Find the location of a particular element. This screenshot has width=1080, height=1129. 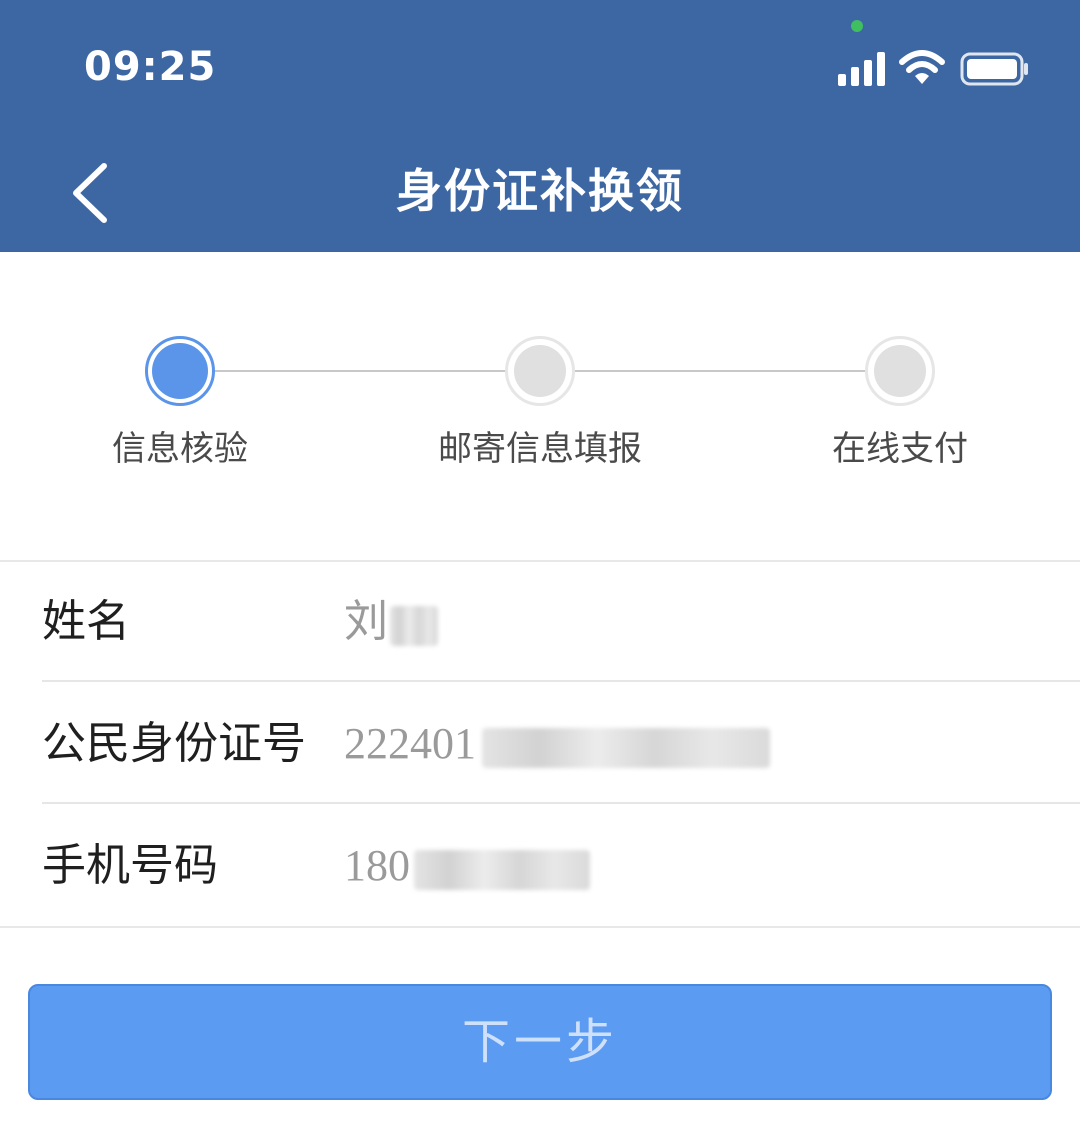

name-label: 姓名 is located at coordinates (86, 621).